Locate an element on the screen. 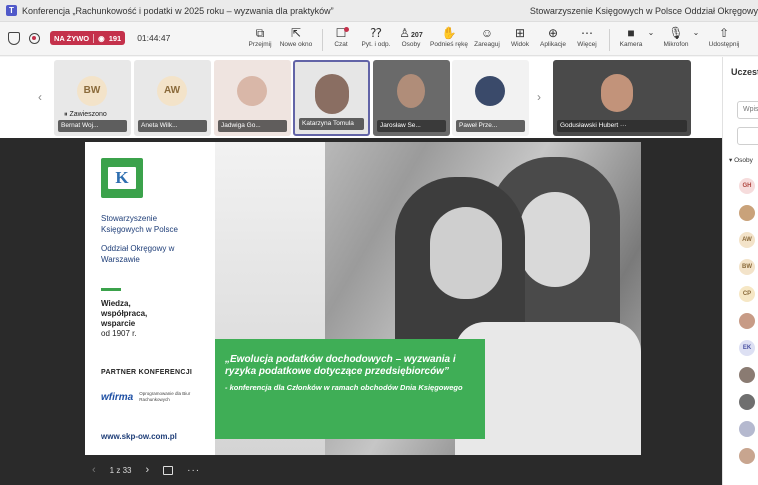 The height and width of the screenshot is (485, 758). chevron-right-icon: › is located at coordinates (539, 97).